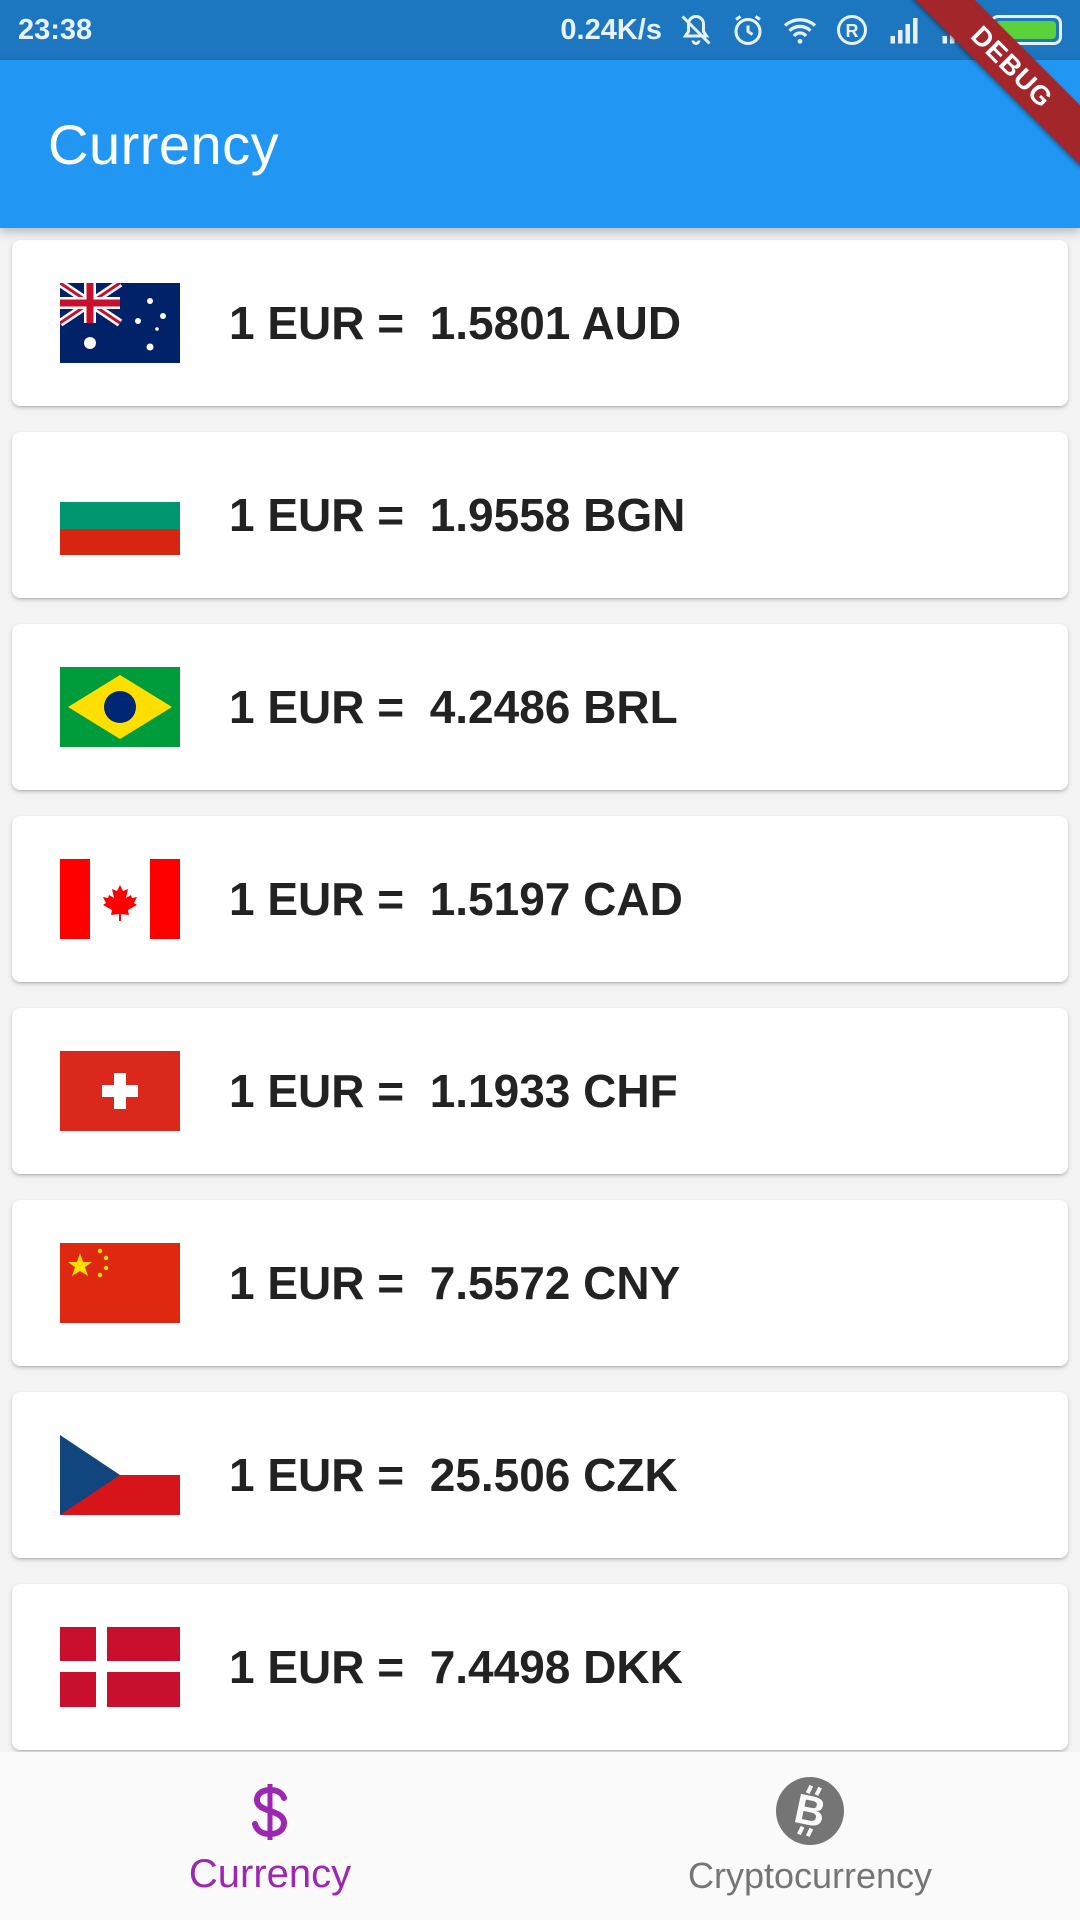 This screenshot has width=1080, height=1920. I want to click on list-item: 1 EUR = 1.5197 CAD, so click(540, 899).